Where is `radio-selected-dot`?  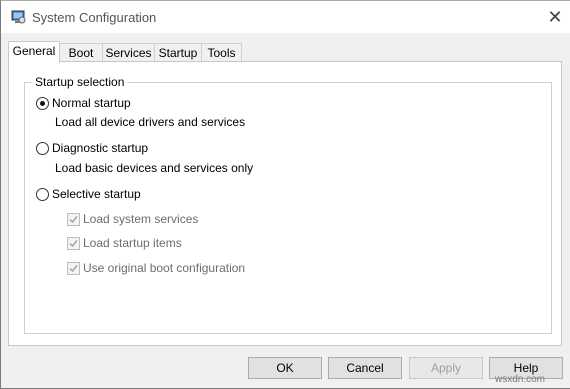
radio-selected-dot is located at coordinates (42, 103).